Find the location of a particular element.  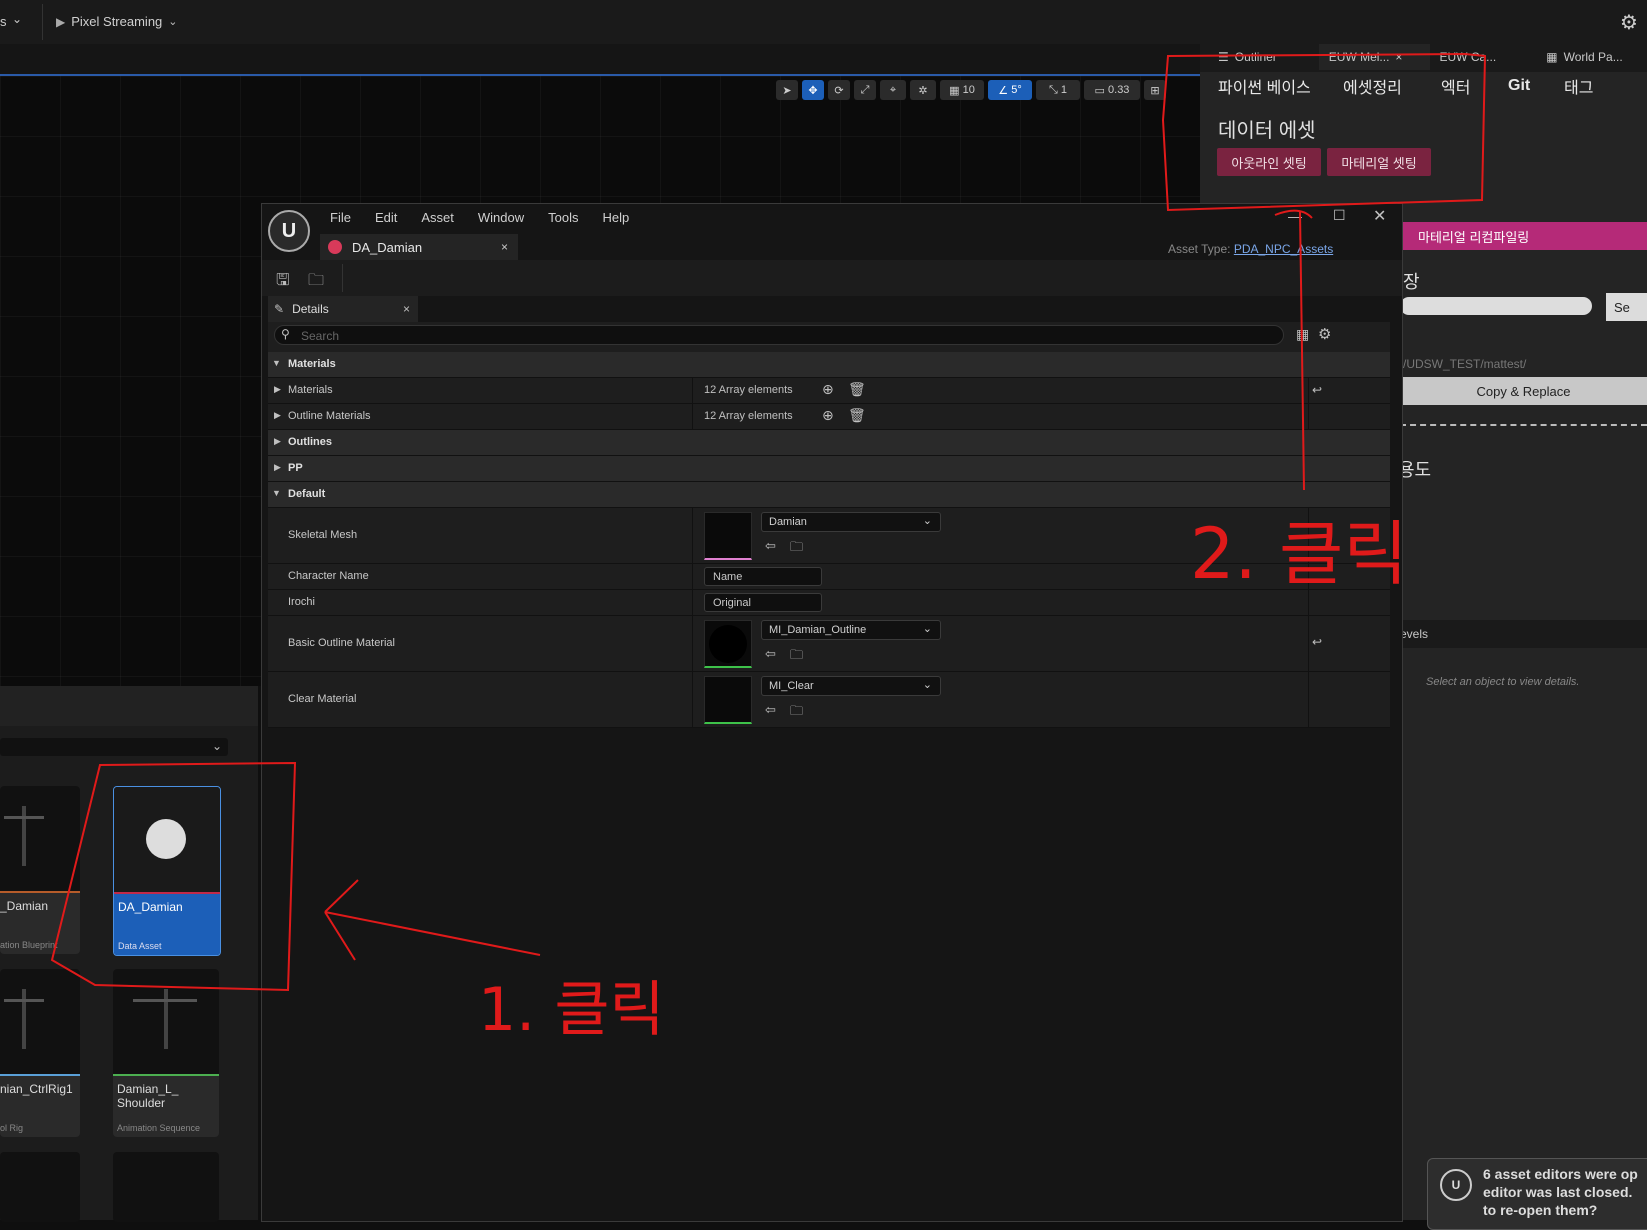

annotation-step1: 1. 클릭 is located at coordinates (571, 1010).